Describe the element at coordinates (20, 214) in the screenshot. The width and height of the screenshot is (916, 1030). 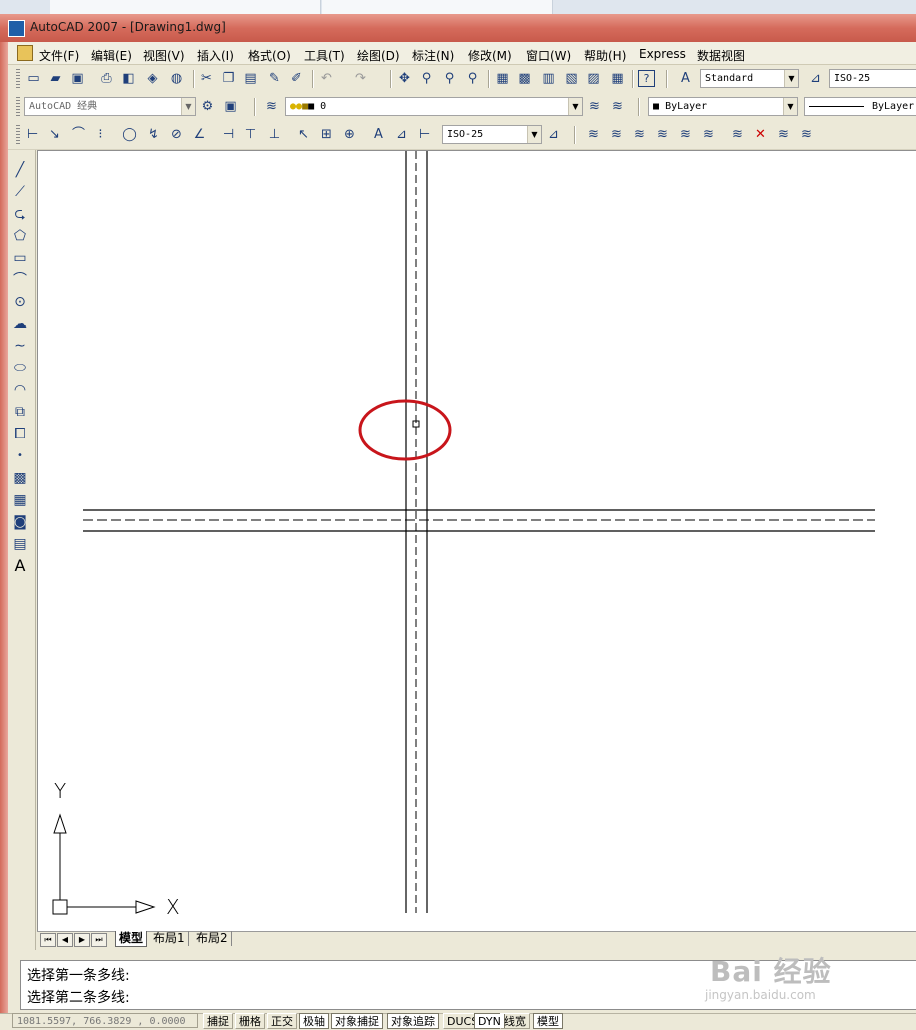
I see `polyline-icon: ⮎` at that location.